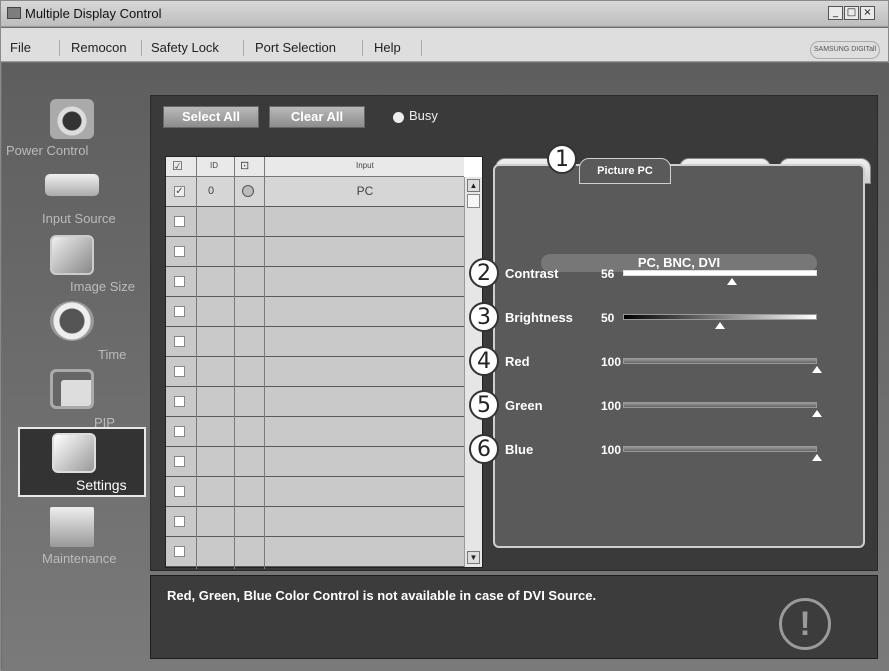 The width and height of the screenshot is (889, 671). What do you see at coordinates (101, 485) in the screenshot?
I see `nav-label: Settings` at bounding box center [101, 485].